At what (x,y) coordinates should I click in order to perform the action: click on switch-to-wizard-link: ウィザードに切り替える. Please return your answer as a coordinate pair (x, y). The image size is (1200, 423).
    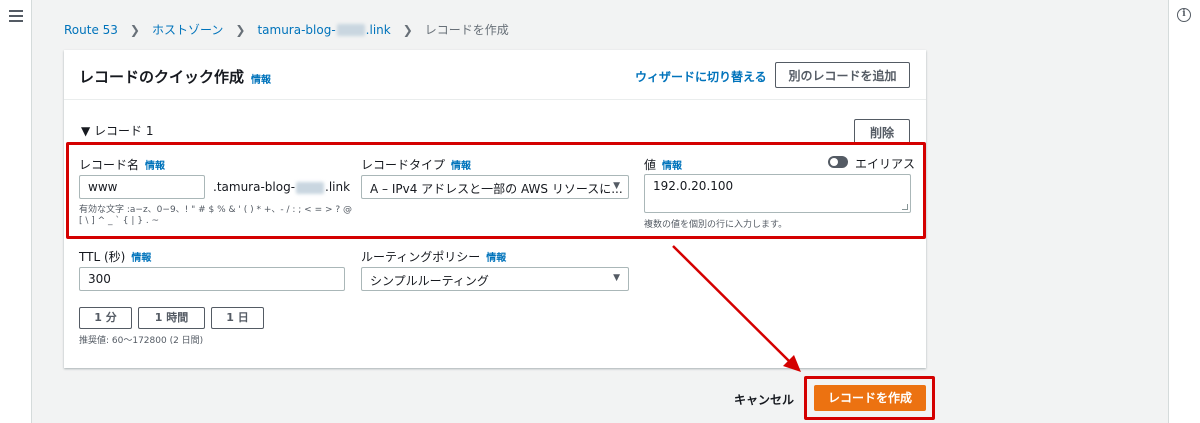
    Looking at the image, I should click on (701, 76).